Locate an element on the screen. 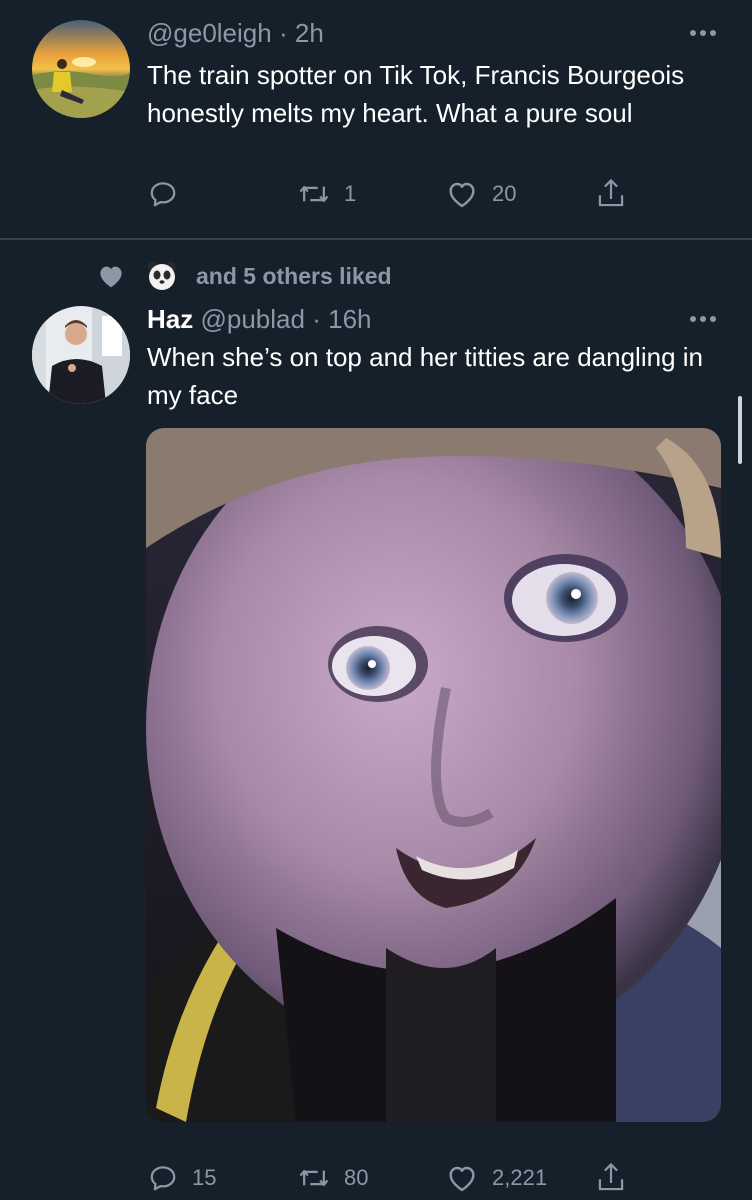  panda-avatar-icon is located at coordinates (162, 276).